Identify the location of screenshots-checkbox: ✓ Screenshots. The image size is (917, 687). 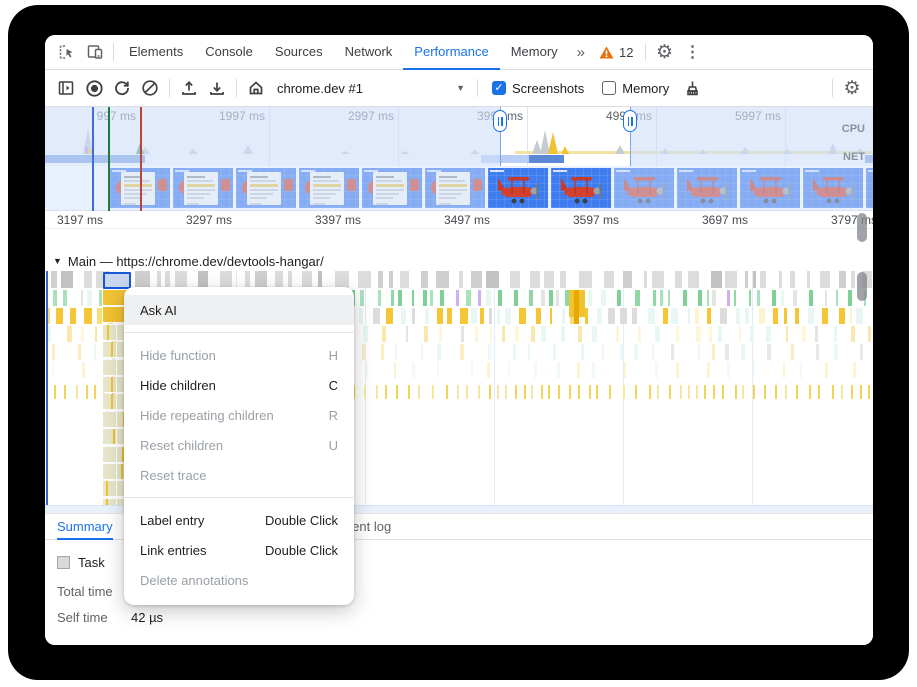
(538, 88).